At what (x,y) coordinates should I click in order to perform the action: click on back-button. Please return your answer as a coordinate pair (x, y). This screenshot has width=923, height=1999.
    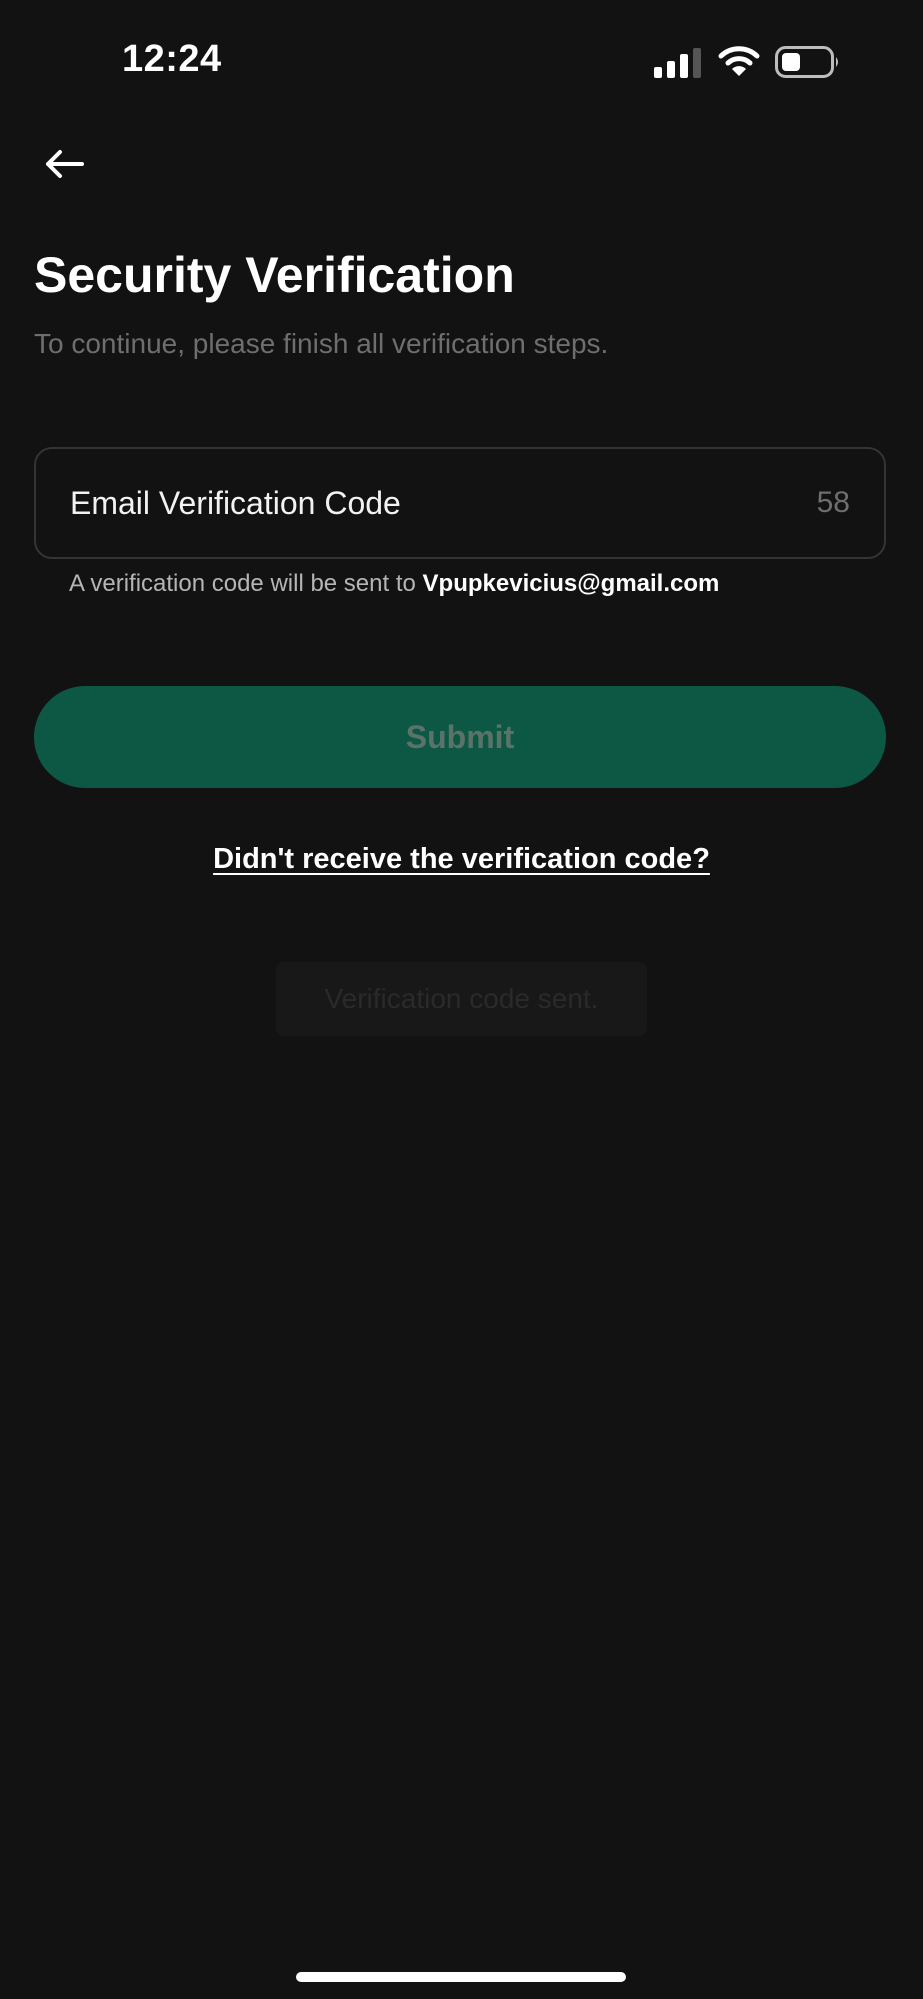
    Looking at the image, I should click on (64, 164).